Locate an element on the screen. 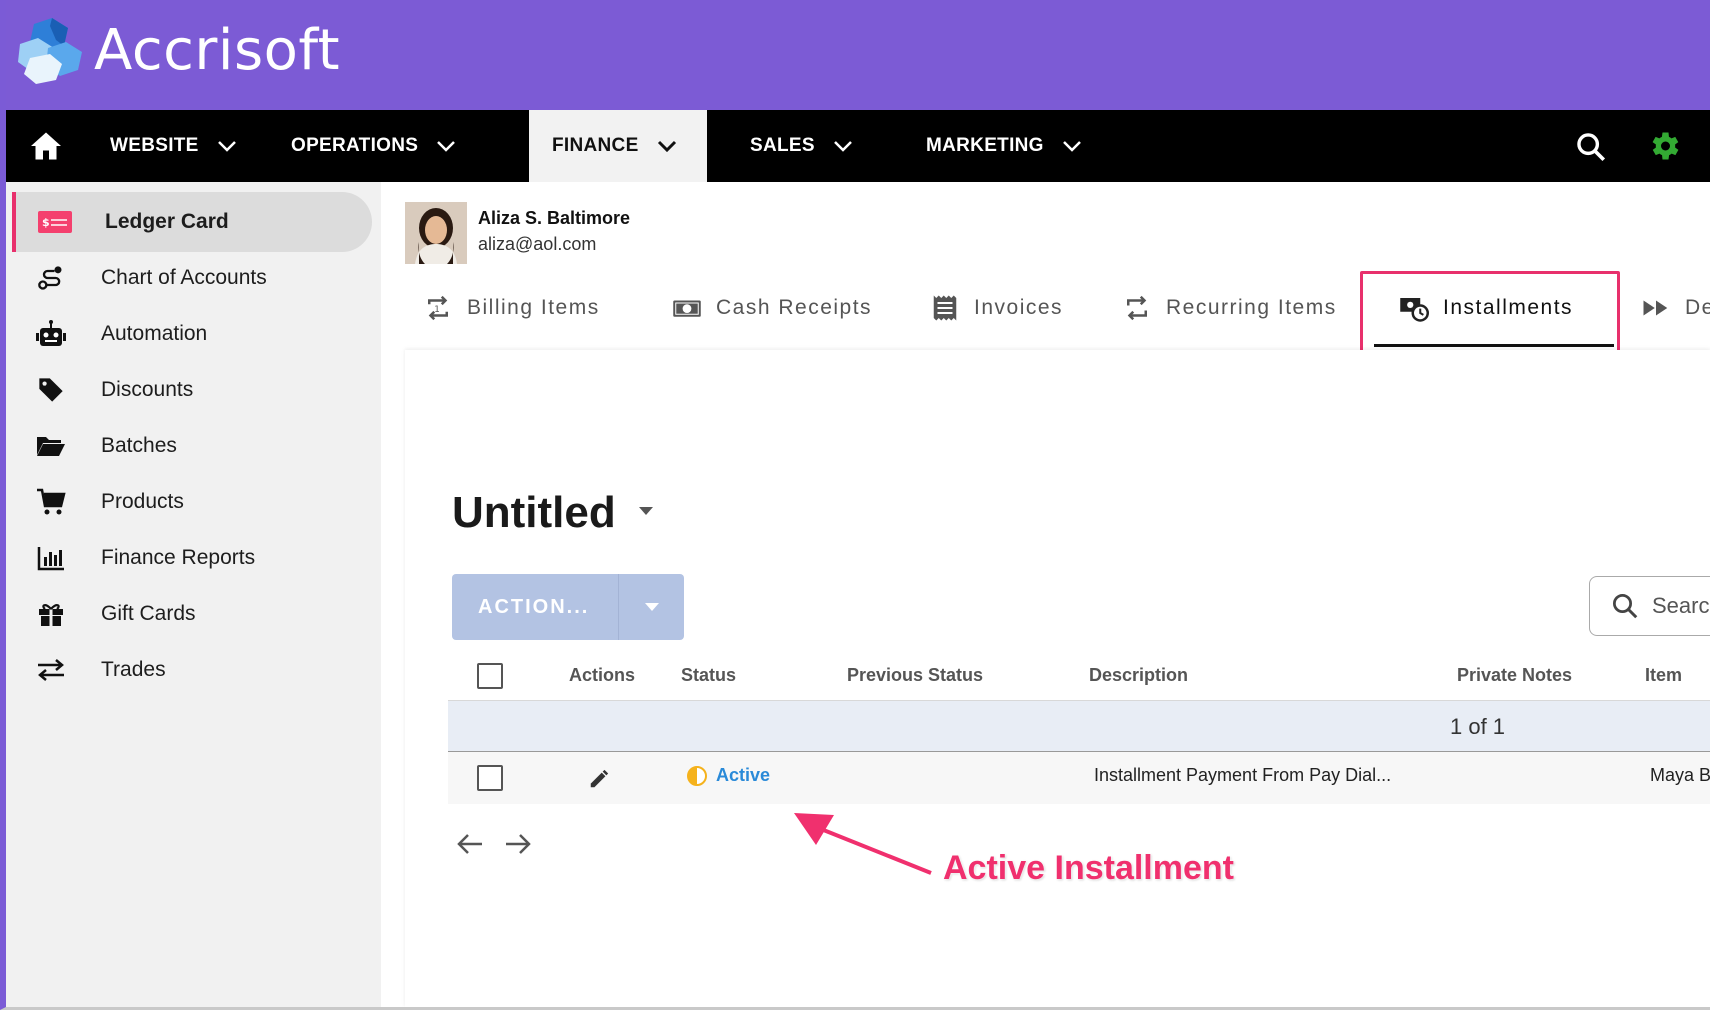 The height and width of the screenshot is (1022, 1710). nav-sales: SALES is located at coordinates (801, 146).